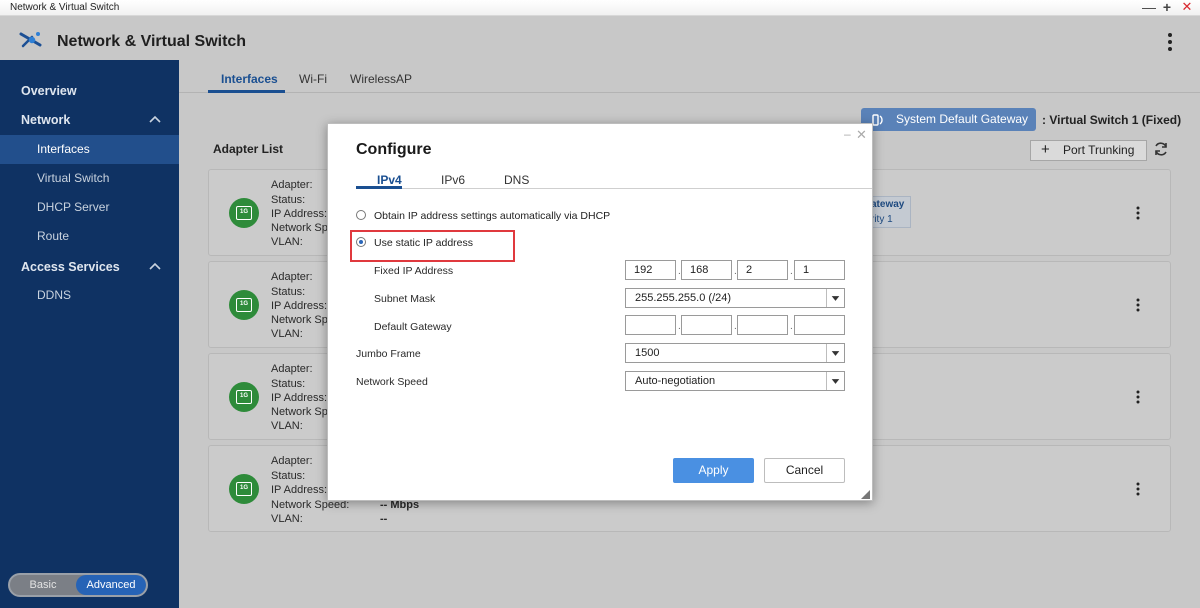  Describe the element at coordinates (89, 295) in the screenshot. I see `sidebar-item-ddns: DDNS` at that location.